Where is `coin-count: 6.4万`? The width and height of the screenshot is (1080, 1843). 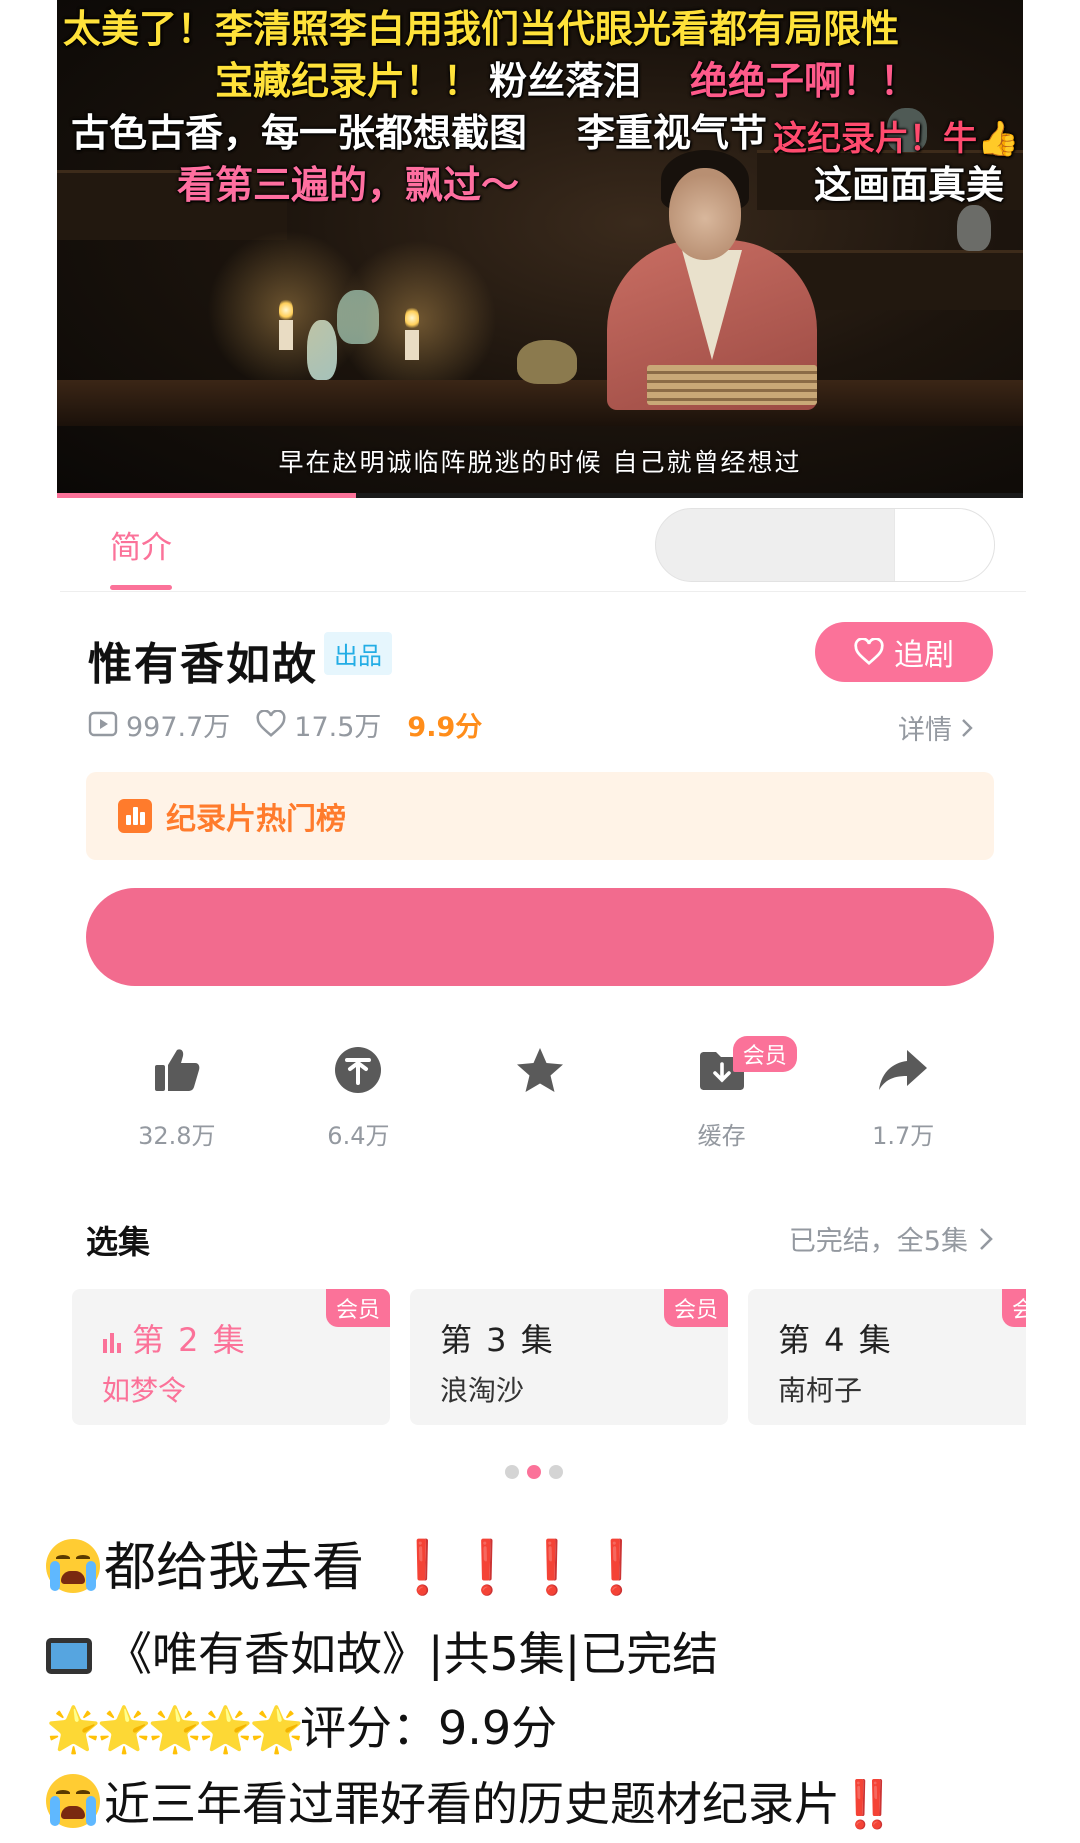
coin-count: 6.4万 is located at coordinates (358, 1136).